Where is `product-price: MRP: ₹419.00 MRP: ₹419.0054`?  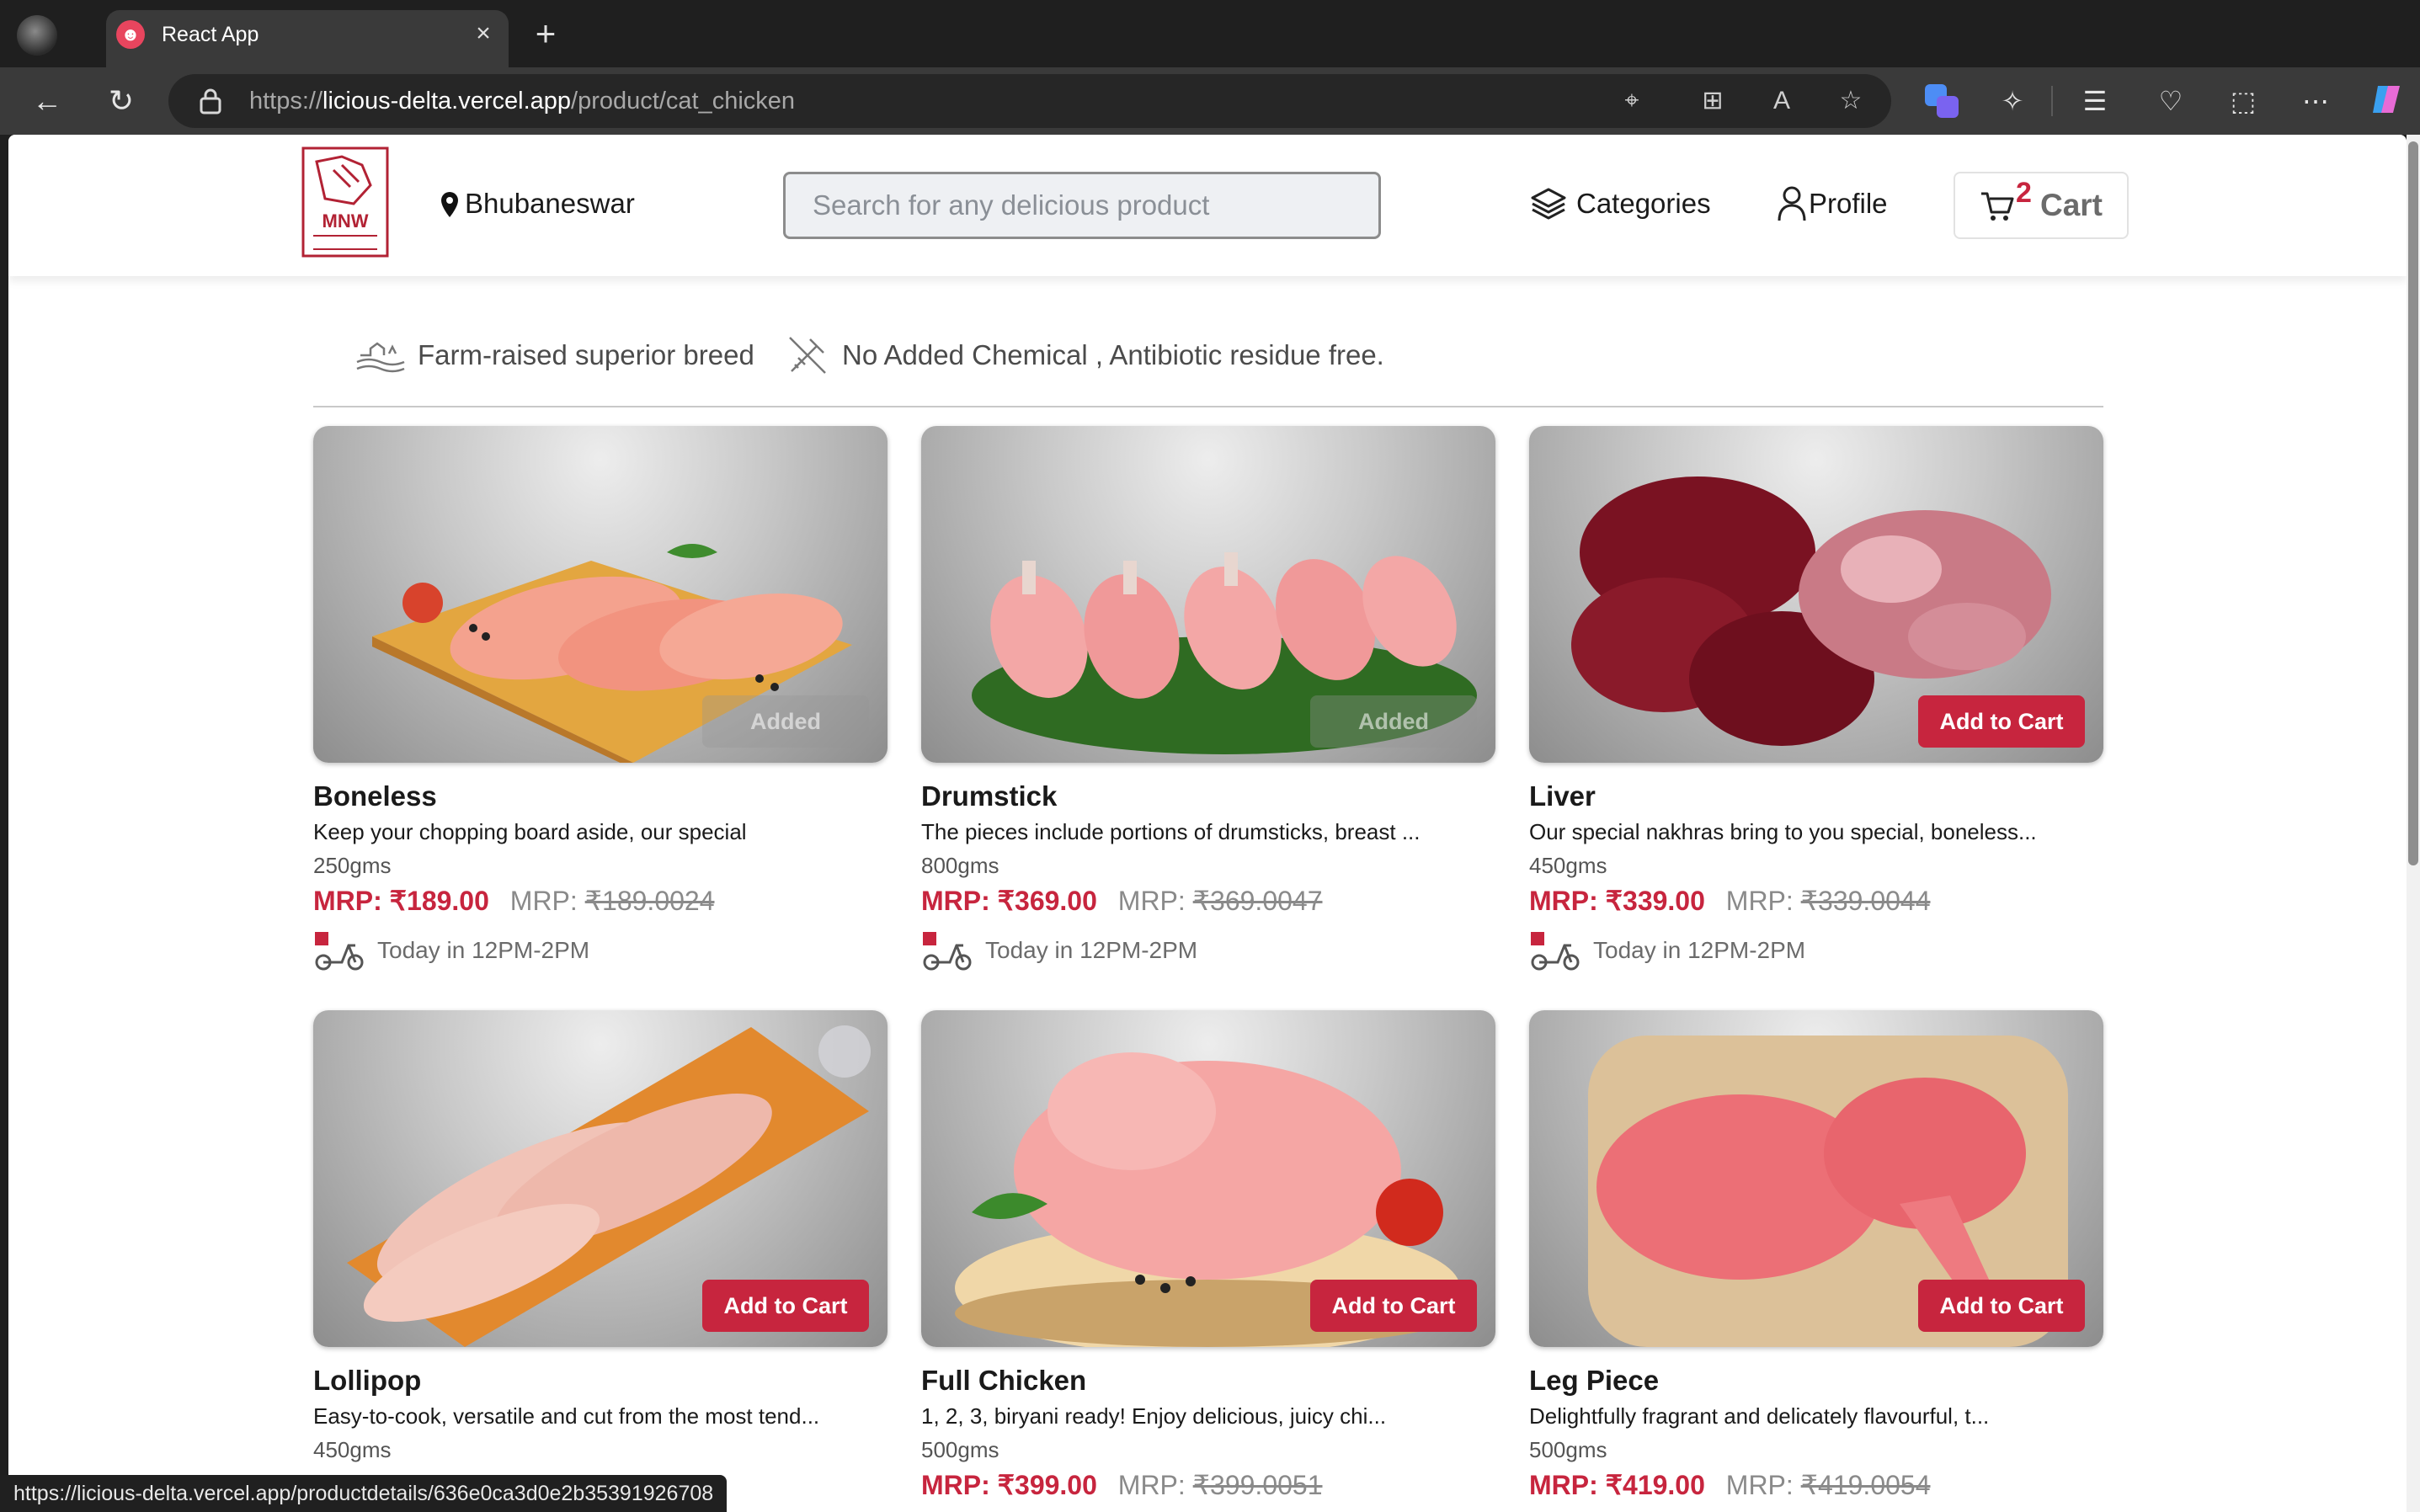 product-price: MRP: ₹419.00 MRP: ₹419.0054 is located at coordinates (1730, 1485).